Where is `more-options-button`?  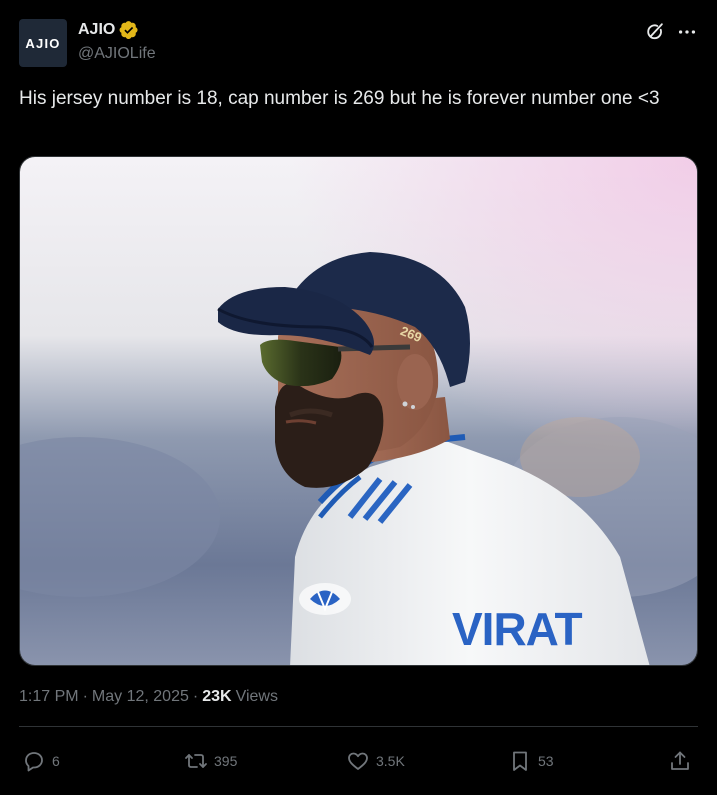
more-options-button is located at coordinates (687, 32).